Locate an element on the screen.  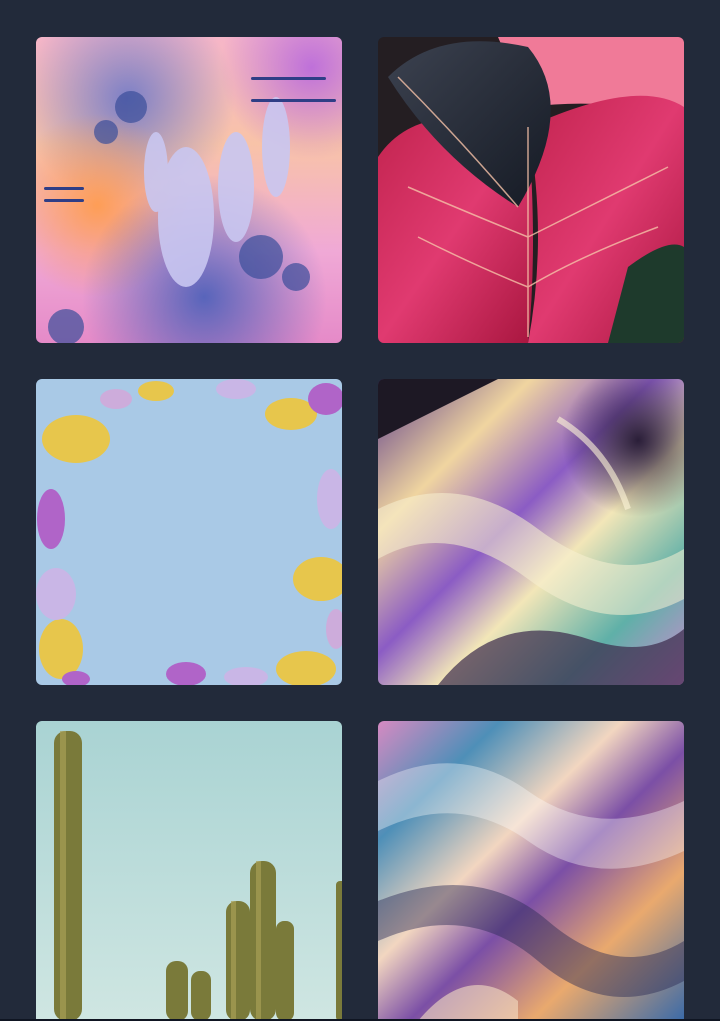
holographic-fabric-image is located at coordinates (531, 871).